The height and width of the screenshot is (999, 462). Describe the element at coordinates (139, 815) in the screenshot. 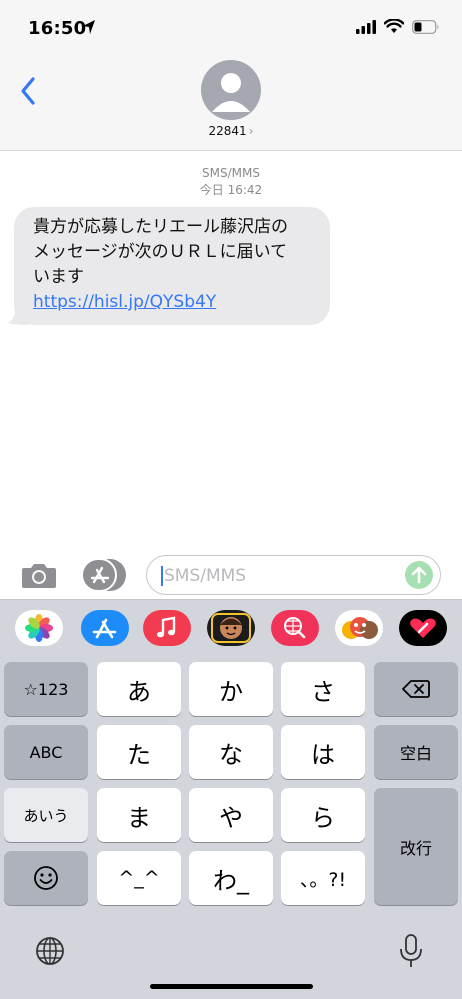

I see `key-ma: ま` at that location.